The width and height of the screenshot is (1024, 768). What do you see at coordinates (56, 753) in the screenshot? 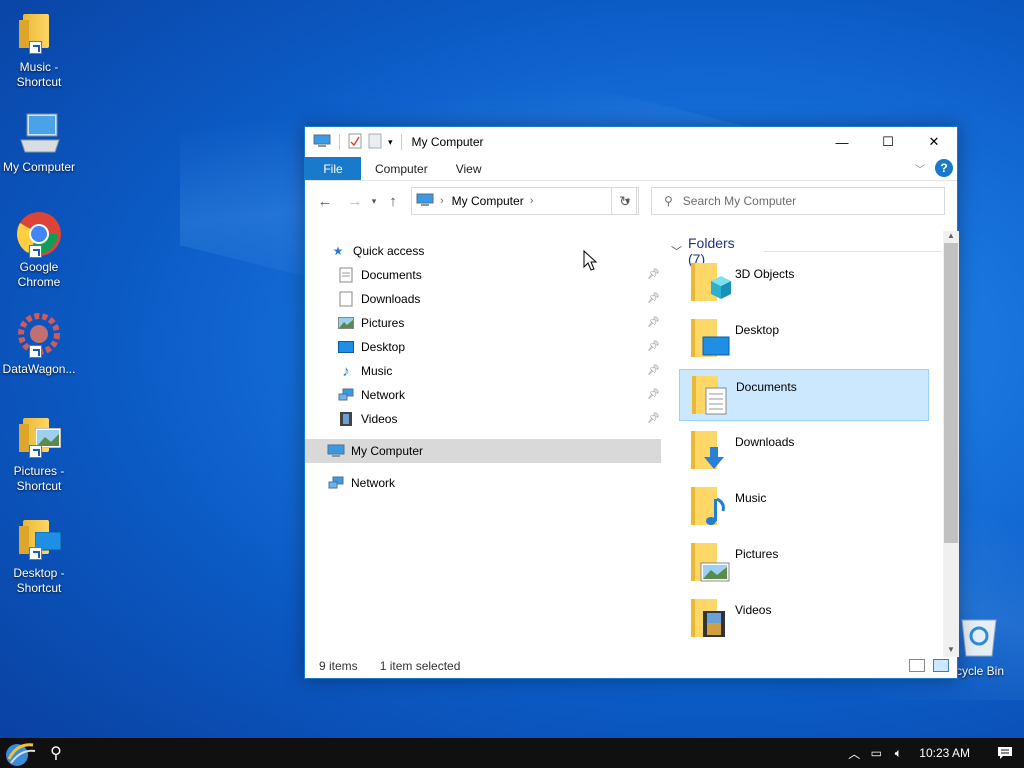
I see `taskbar-search-icon: ⚲` at bounding box center [56, 753].